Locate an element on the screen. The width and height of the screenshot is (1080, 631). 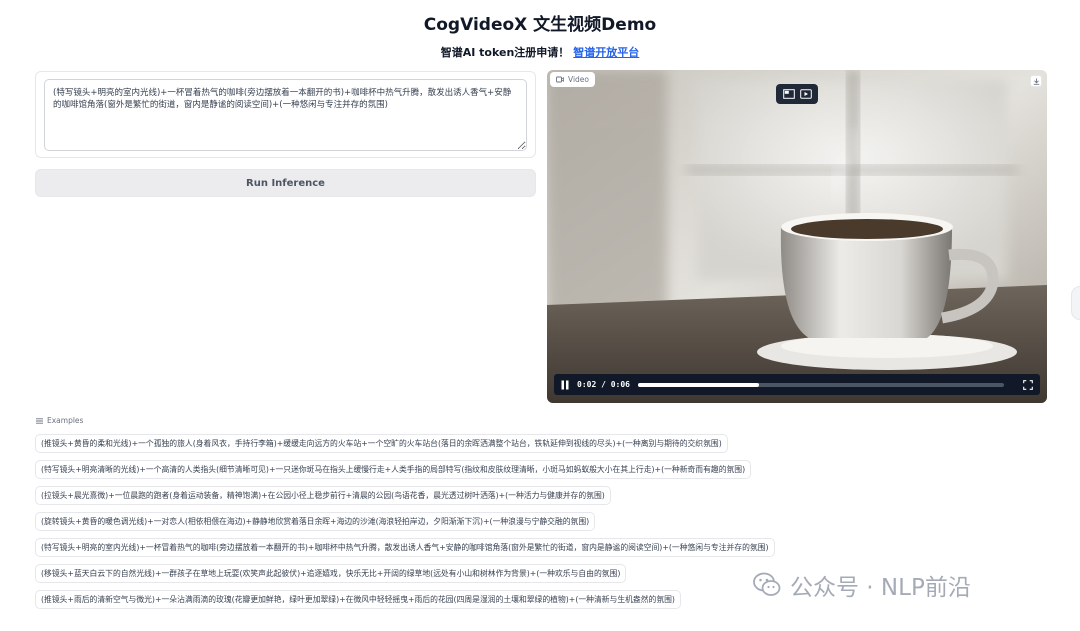
video-tag: Video is located at coordinates (573, 79).